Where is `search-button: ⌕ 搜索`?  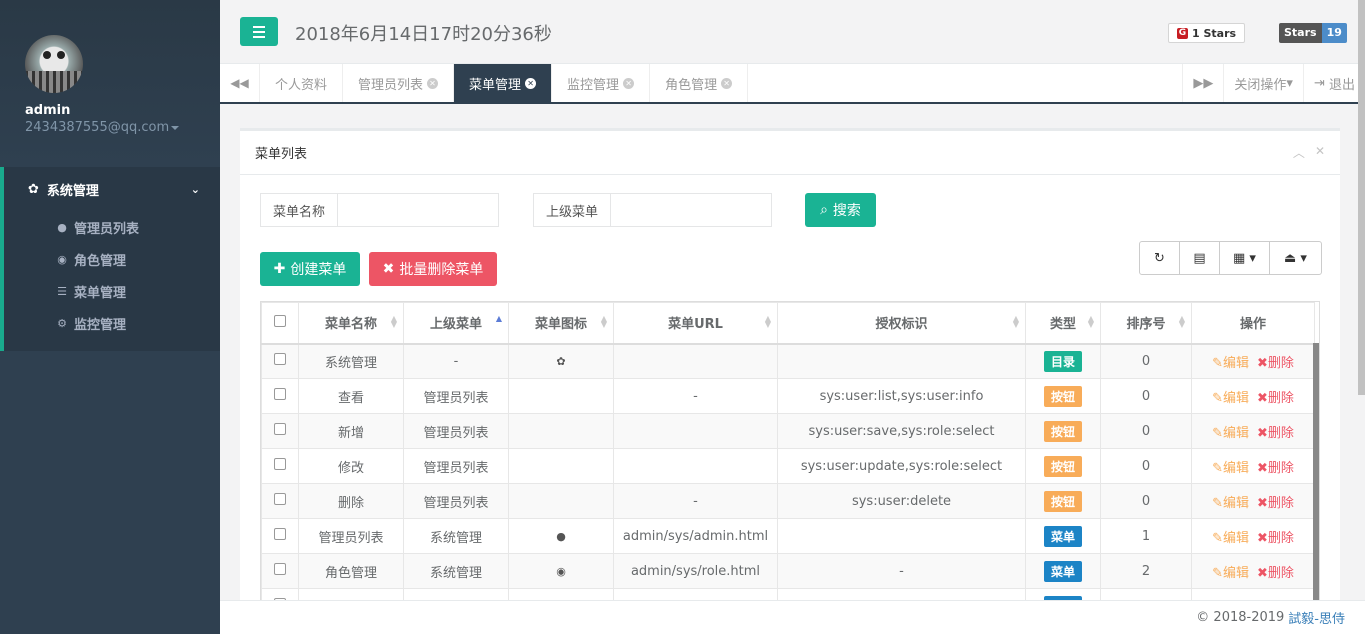
search-button: ⌕ 搜索 is located at coordinates (840, 210).